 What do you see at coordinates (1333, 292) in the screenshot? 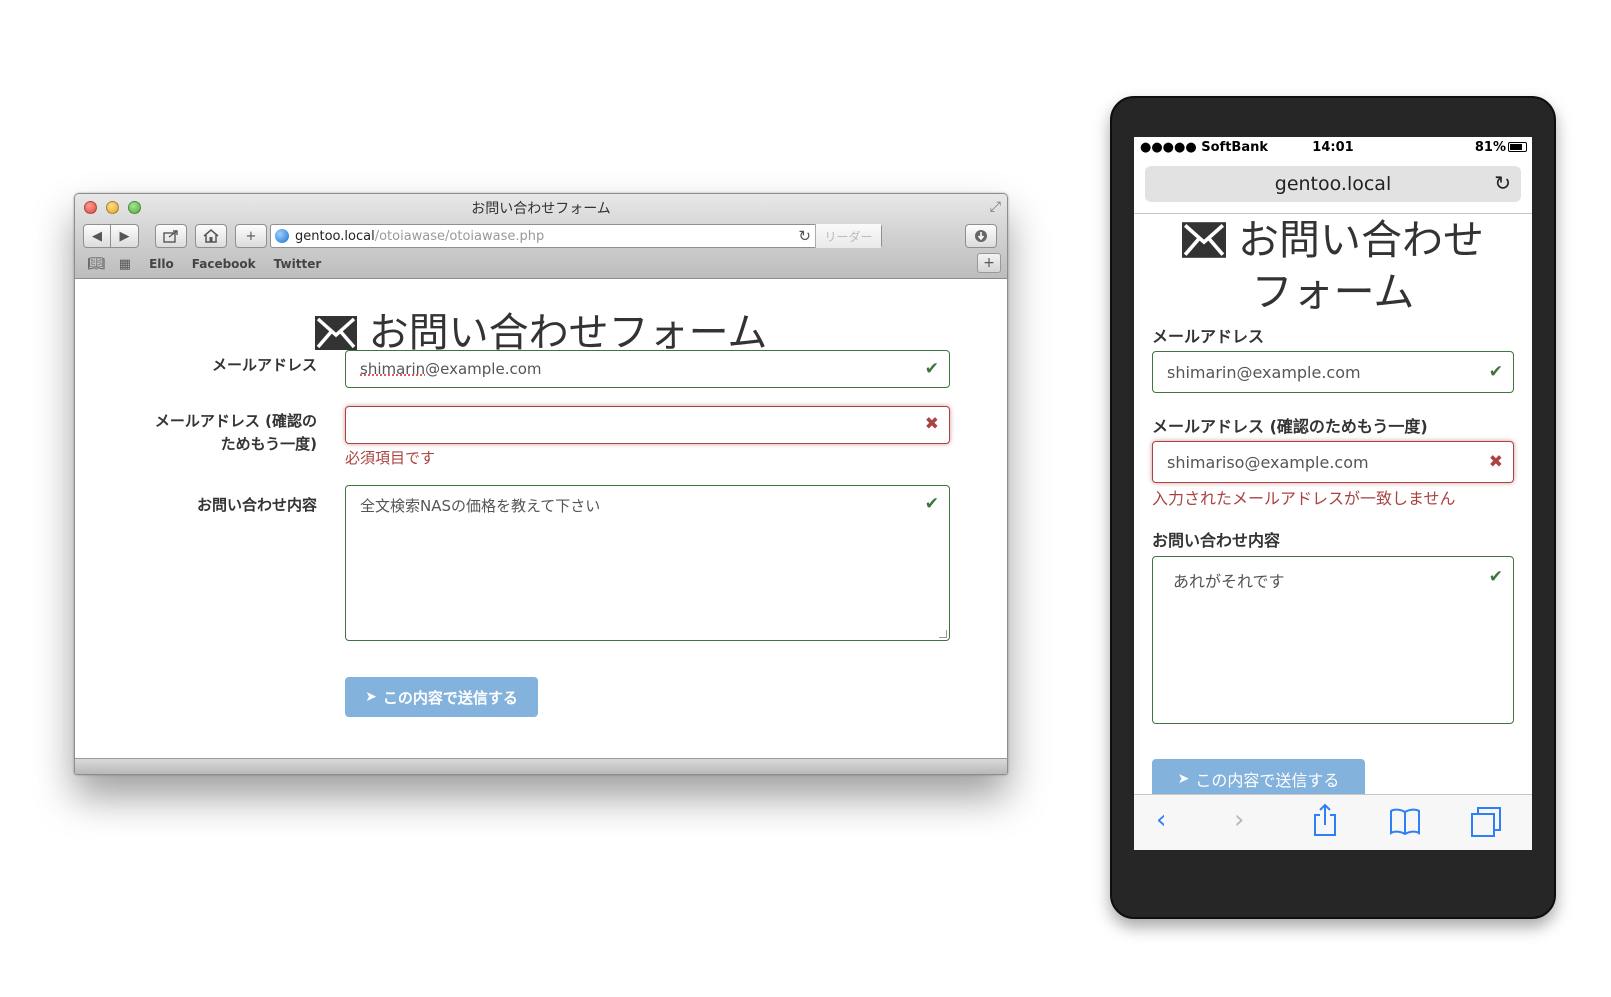
I see `phone-title-line2: フォーム` at bounding box center [1333, 292].